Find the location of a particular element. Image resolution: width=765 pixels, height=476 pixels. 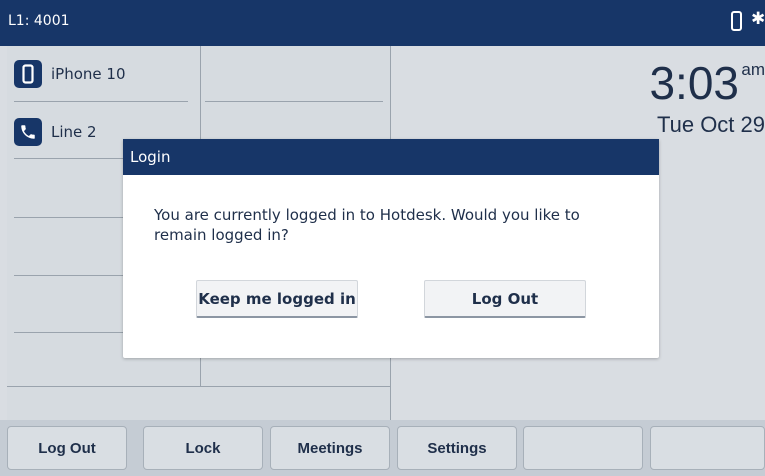

clock-time: 3:03 is located at coordinates (694, 83).